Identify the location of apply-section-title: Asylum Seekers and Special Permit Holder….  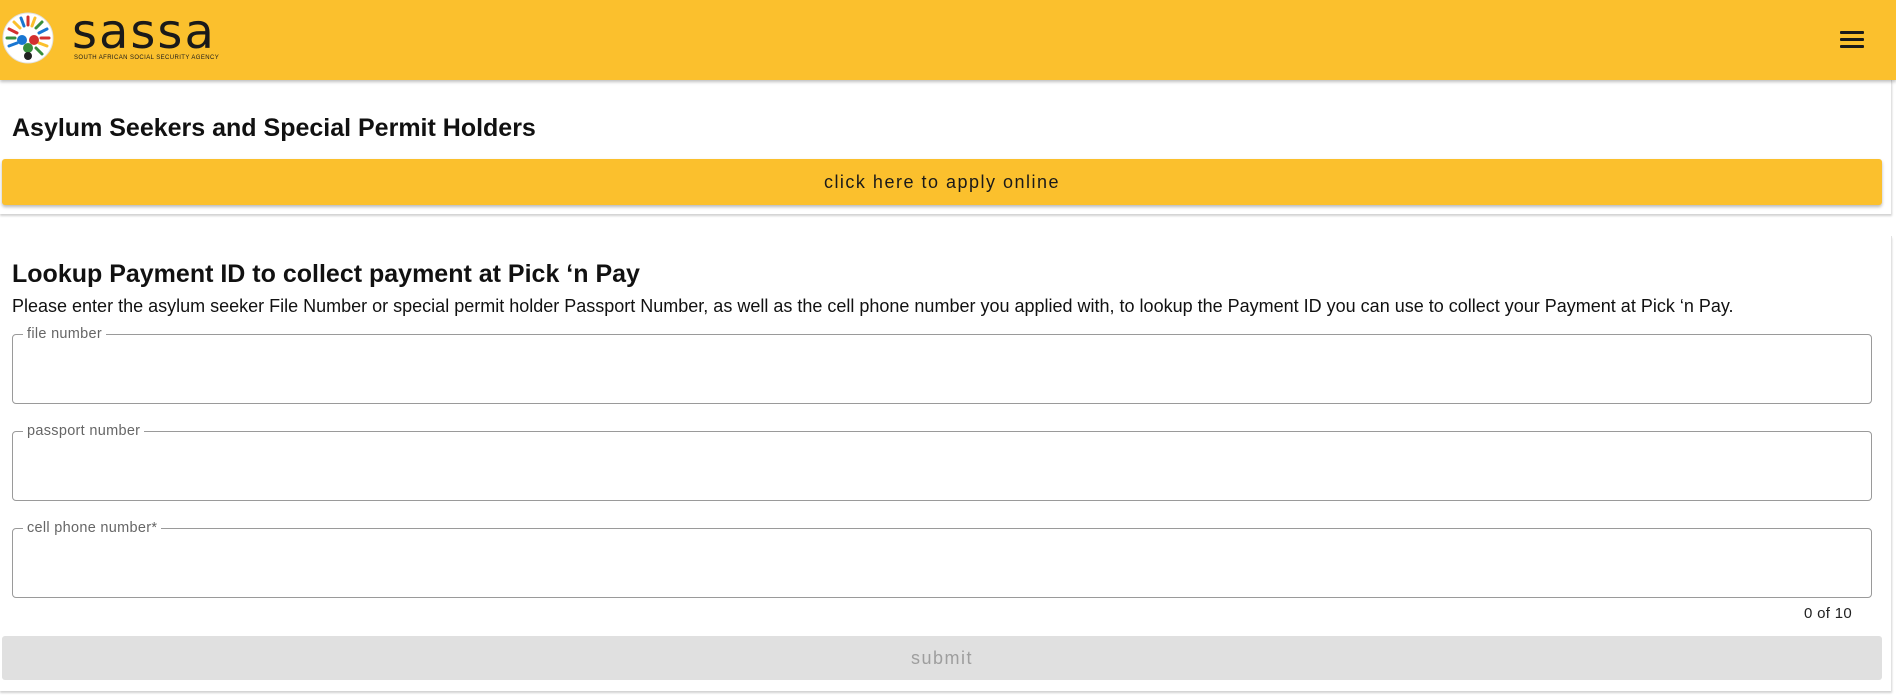
(274, 128).